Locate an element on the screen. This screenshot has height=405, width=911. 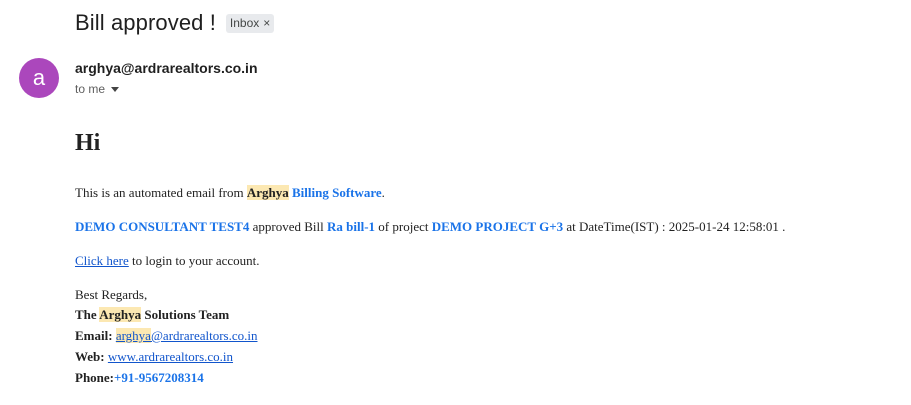
inbox-label-chip: Inbox × is located at coordinates (250, 23).